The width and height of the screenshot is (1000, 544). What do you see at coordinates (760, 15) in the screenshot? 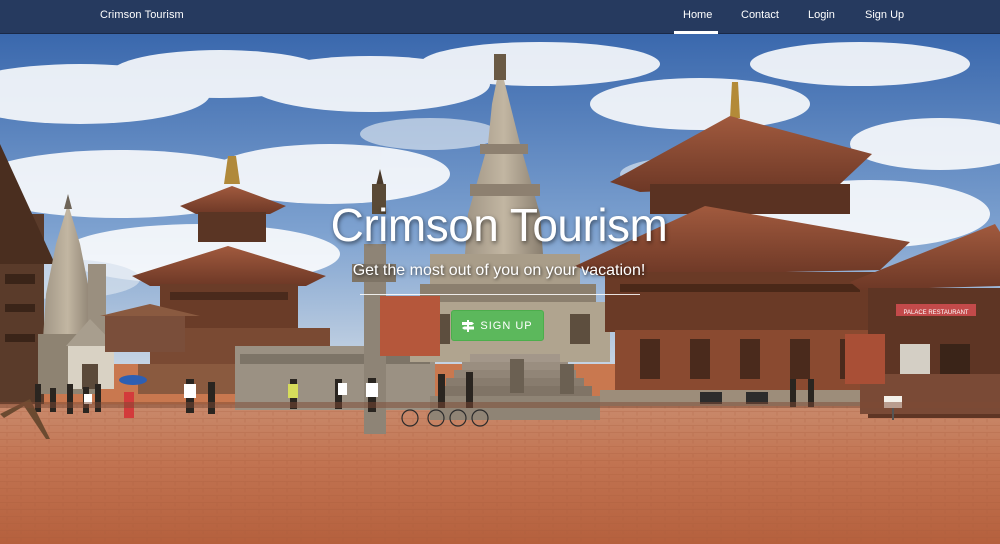
I see `nav-item-contact: Contact` at bounding box center [760, 15].